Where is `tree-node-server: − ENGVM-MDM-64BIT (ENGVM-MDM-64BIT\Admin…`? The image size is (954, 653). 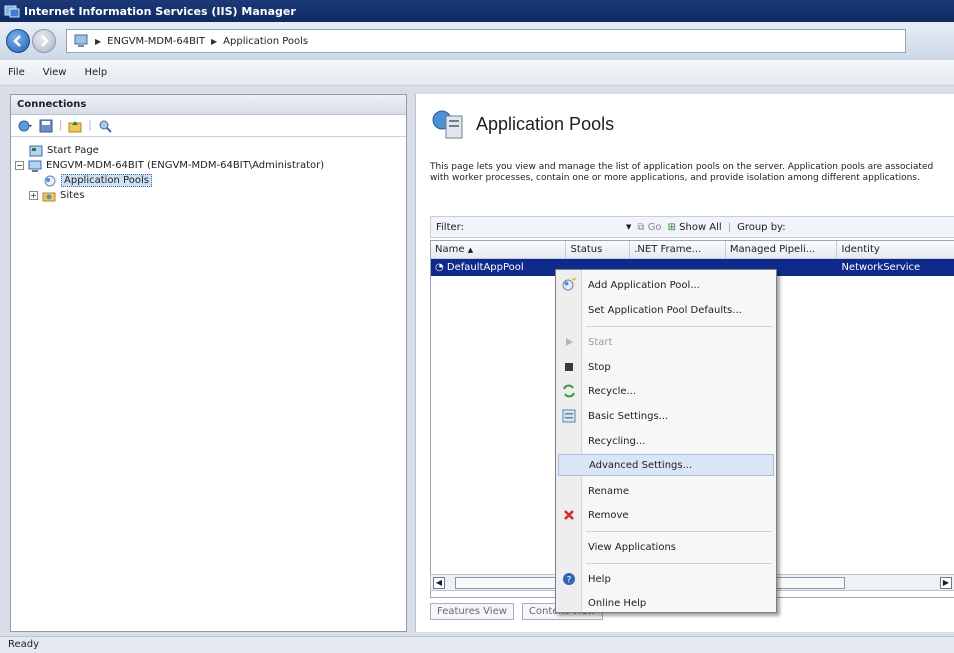
tree-node-server: − ENGVM-MDM-64BIT (ENGVM-MDM-64BIT\Admin… is located at coordinates (208, 165).